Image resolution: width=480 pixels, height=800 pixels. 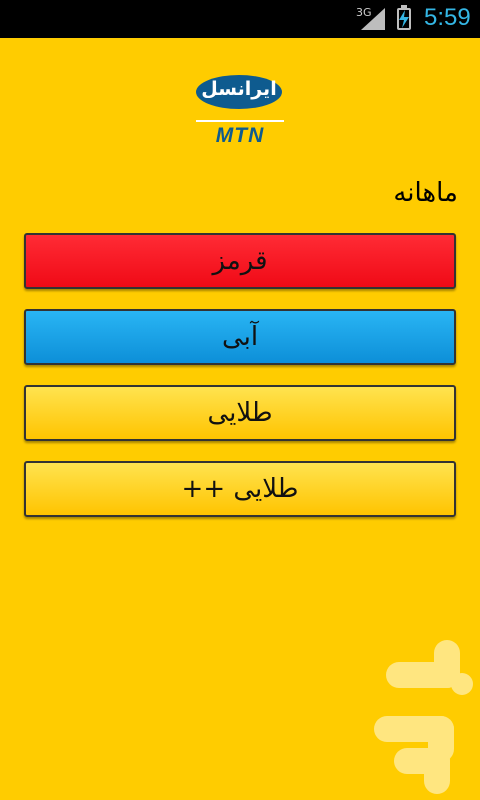 I want to click on plan-button-label: طلایی, so click(x=240, y=413).